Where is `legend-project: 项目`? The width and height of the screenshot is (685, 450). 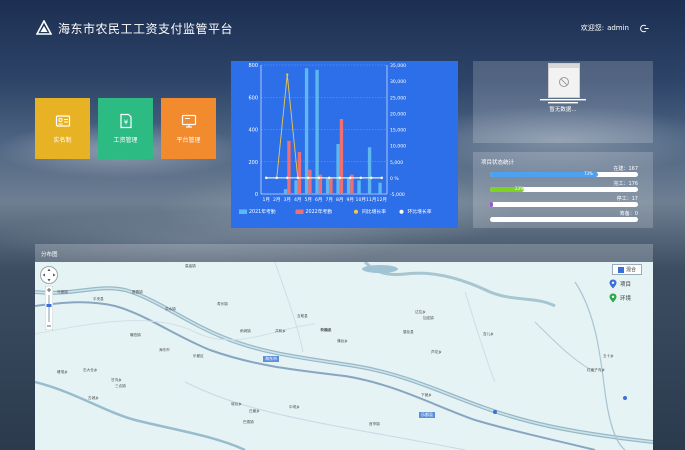
legend-project: 项目 is located at coordinates (620, 284).